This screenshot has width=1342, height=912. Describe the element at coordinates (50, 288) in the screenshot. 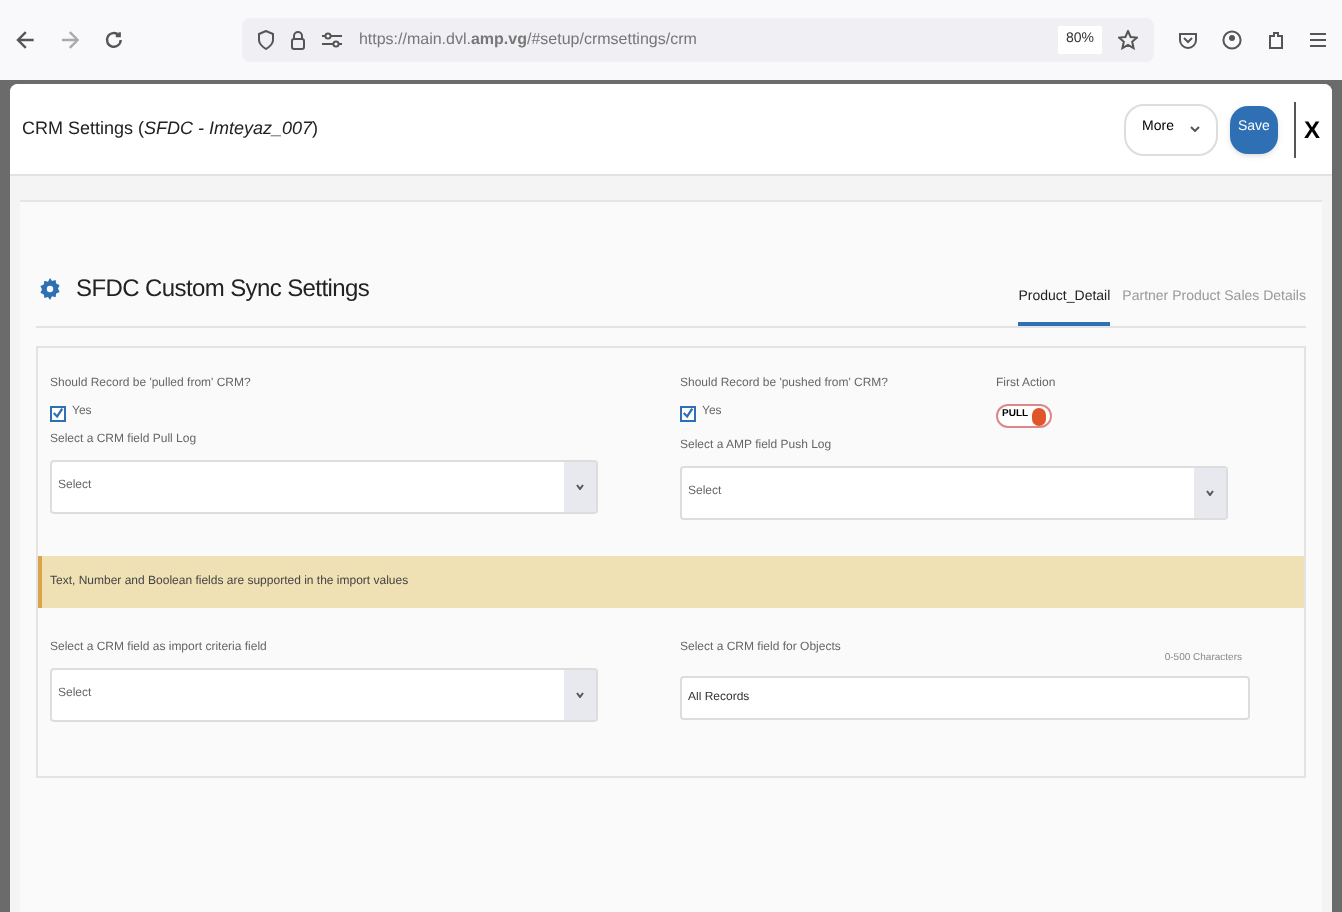

I see `gear-icon` at that location.